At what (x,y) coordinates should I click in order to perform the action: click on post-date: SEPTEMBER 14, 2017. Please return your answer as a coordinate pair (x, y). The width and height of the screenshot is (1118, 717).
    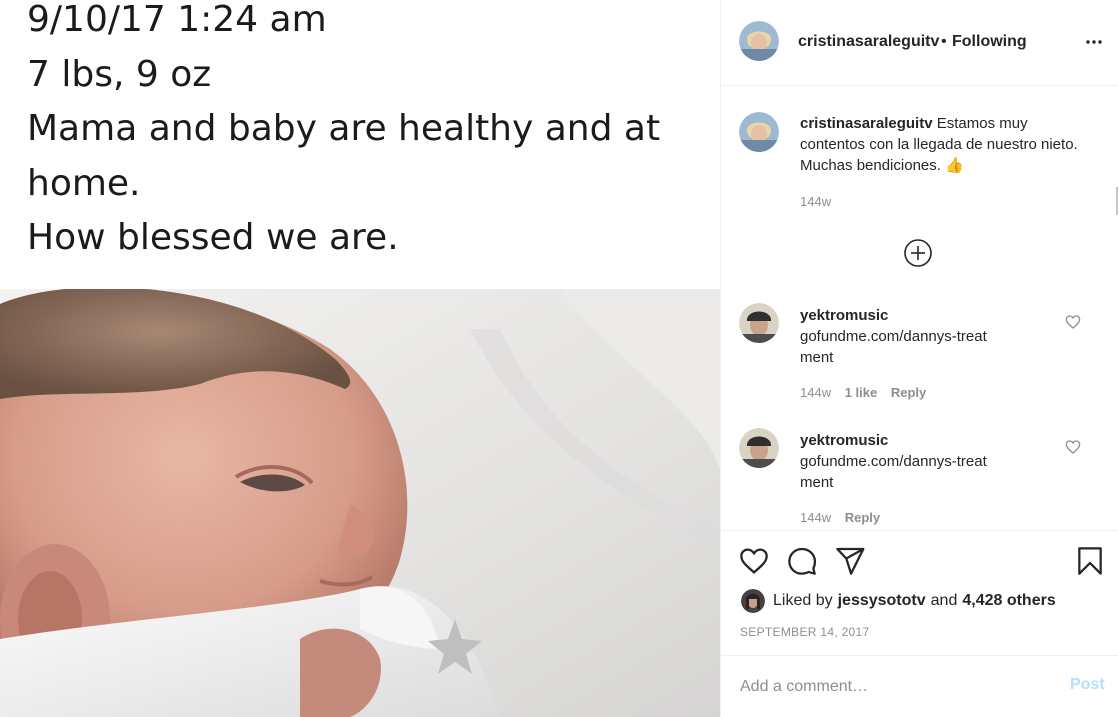
    Looking at the image, I should click on (804, 632).